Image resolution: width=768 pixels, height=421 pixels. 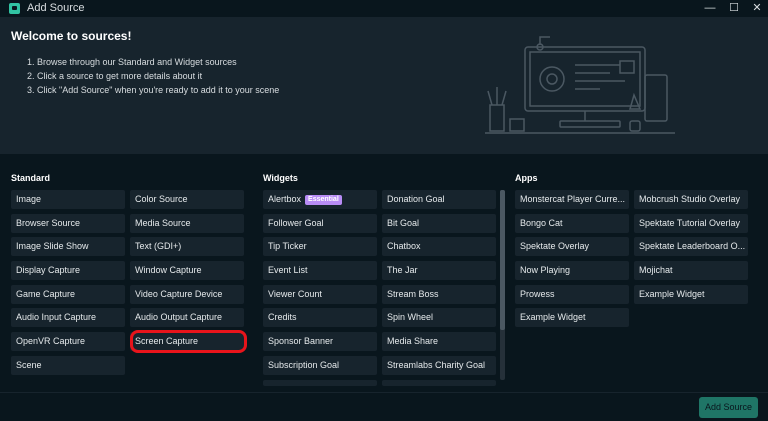 What do you see at coordinates (691, 199) in the screenshot?
I see `app-mobcrush-studio-overlay: Mobcrush Studio Overlay` at bounding box center [691, 199].